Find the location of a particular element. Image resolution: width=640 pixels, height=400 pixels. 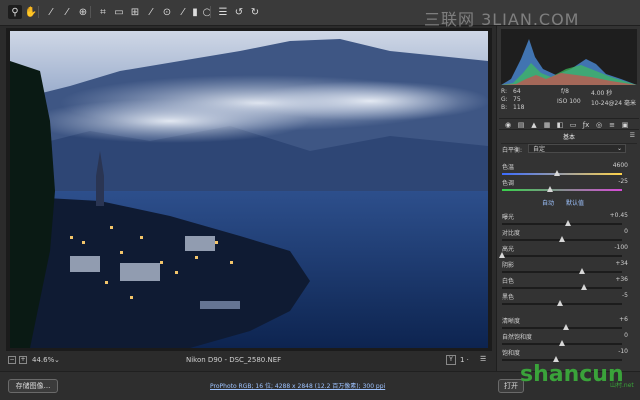

slider-value: -100 is located at coordinates (621, 247).